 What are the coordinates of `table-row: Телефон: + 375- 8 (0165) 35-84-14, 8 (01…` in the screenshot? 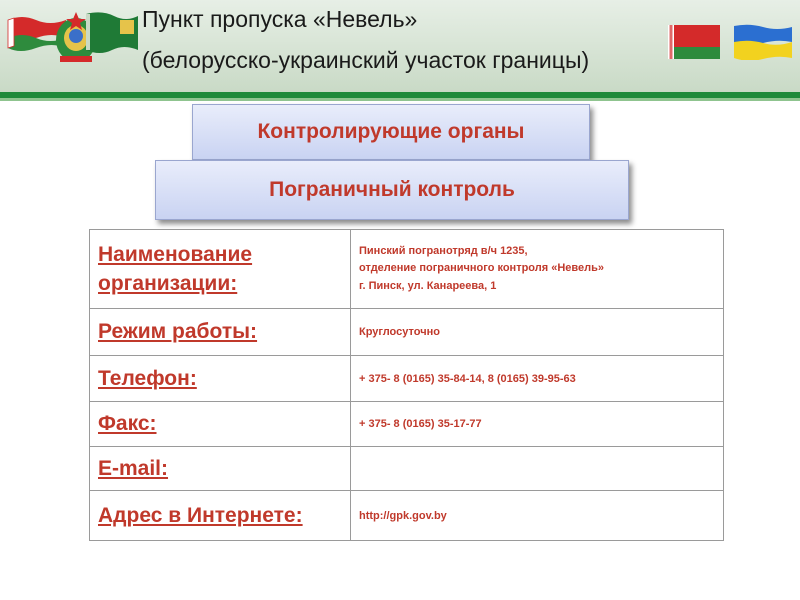 It's located at (406, 378).